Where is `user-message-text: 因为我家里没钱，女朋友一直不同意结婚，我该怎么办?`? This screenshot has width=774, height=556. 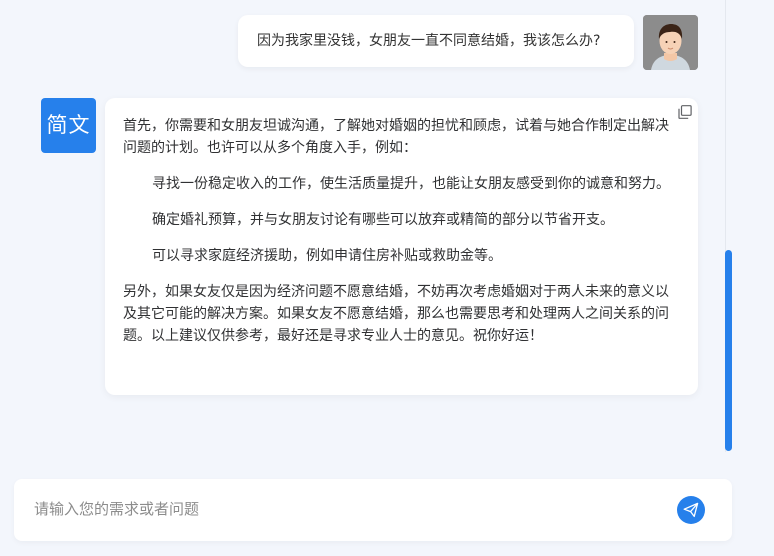 user-message-text: 因为我家里没钱，女朋友一直不同意结婚，我该怎么办? is located at coordinates (429, 41).